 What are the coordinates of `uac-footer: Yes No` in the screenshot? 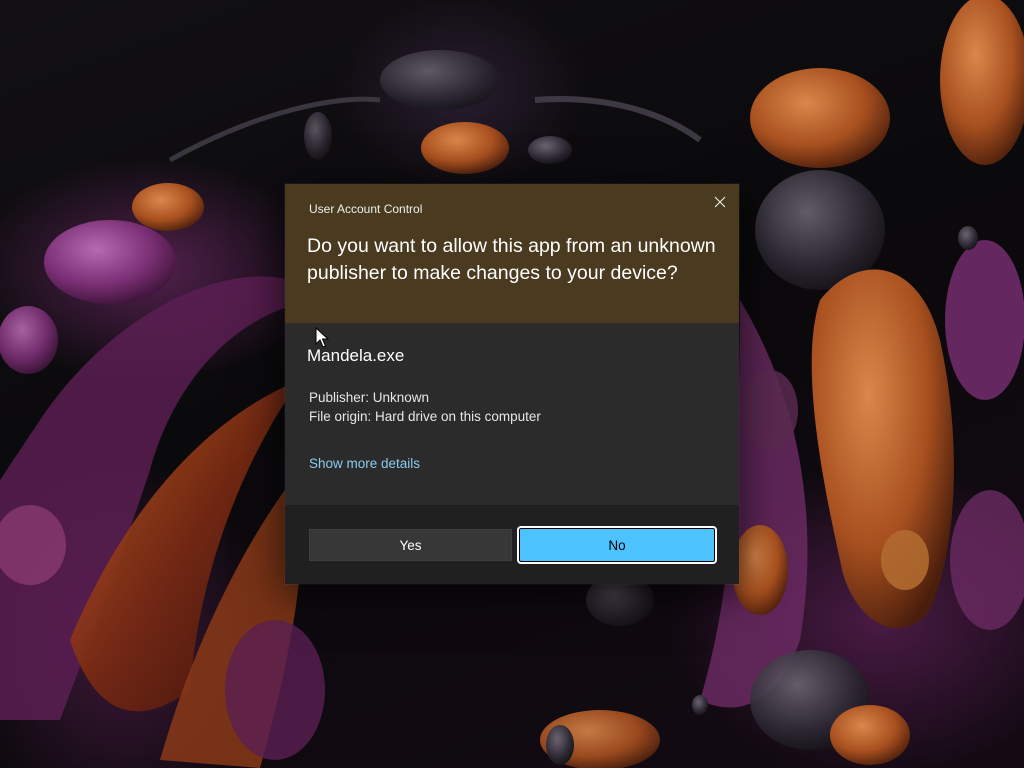 It's located at (512, 544).